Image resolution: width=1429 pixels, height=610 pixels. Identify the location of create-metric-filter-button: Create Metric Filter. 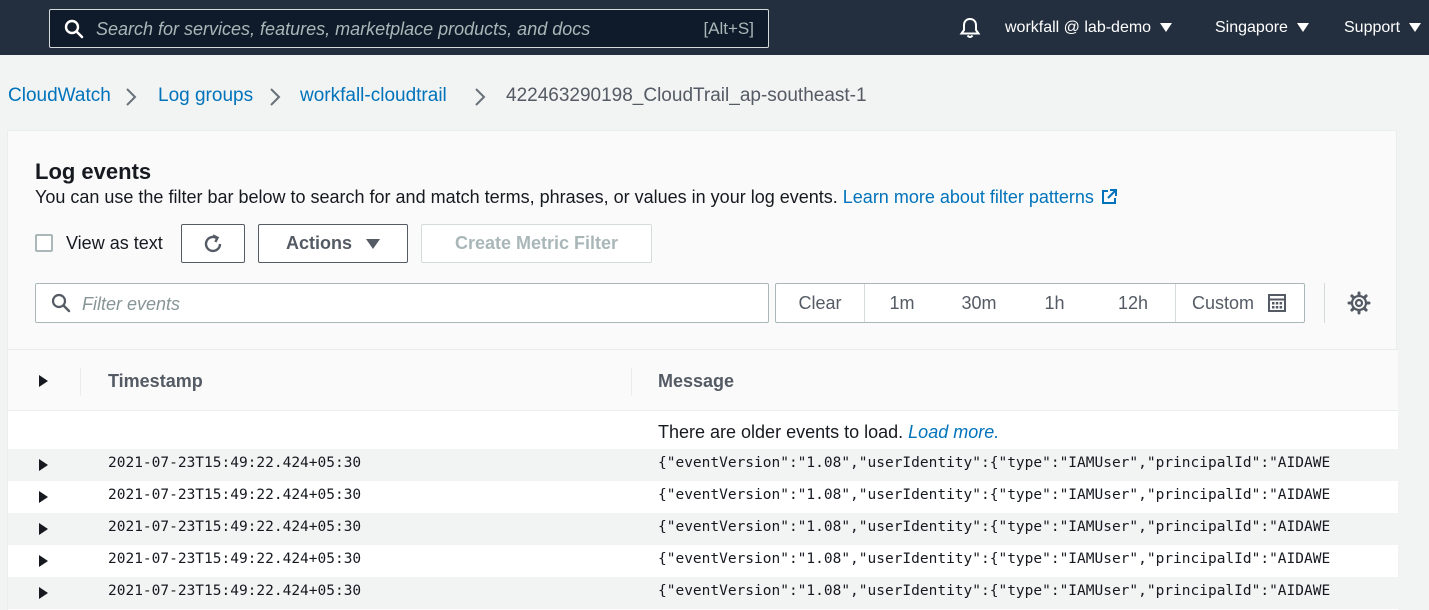
(536, 243).